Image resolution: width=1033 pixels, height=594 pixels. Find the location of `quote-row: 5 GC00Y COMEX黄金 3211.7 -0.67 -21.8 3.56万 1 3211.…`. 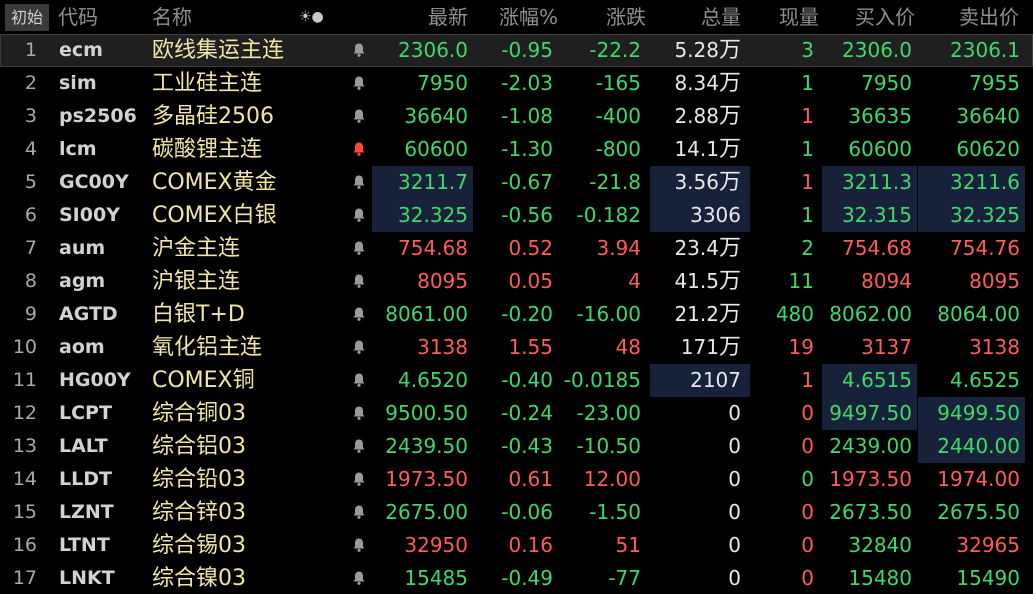

quote-row: 5 GC00Y COMEX黄金 3211.7 -0.67 -21.8 3.56万 1 3211.… is located at coordinates (516, 182).